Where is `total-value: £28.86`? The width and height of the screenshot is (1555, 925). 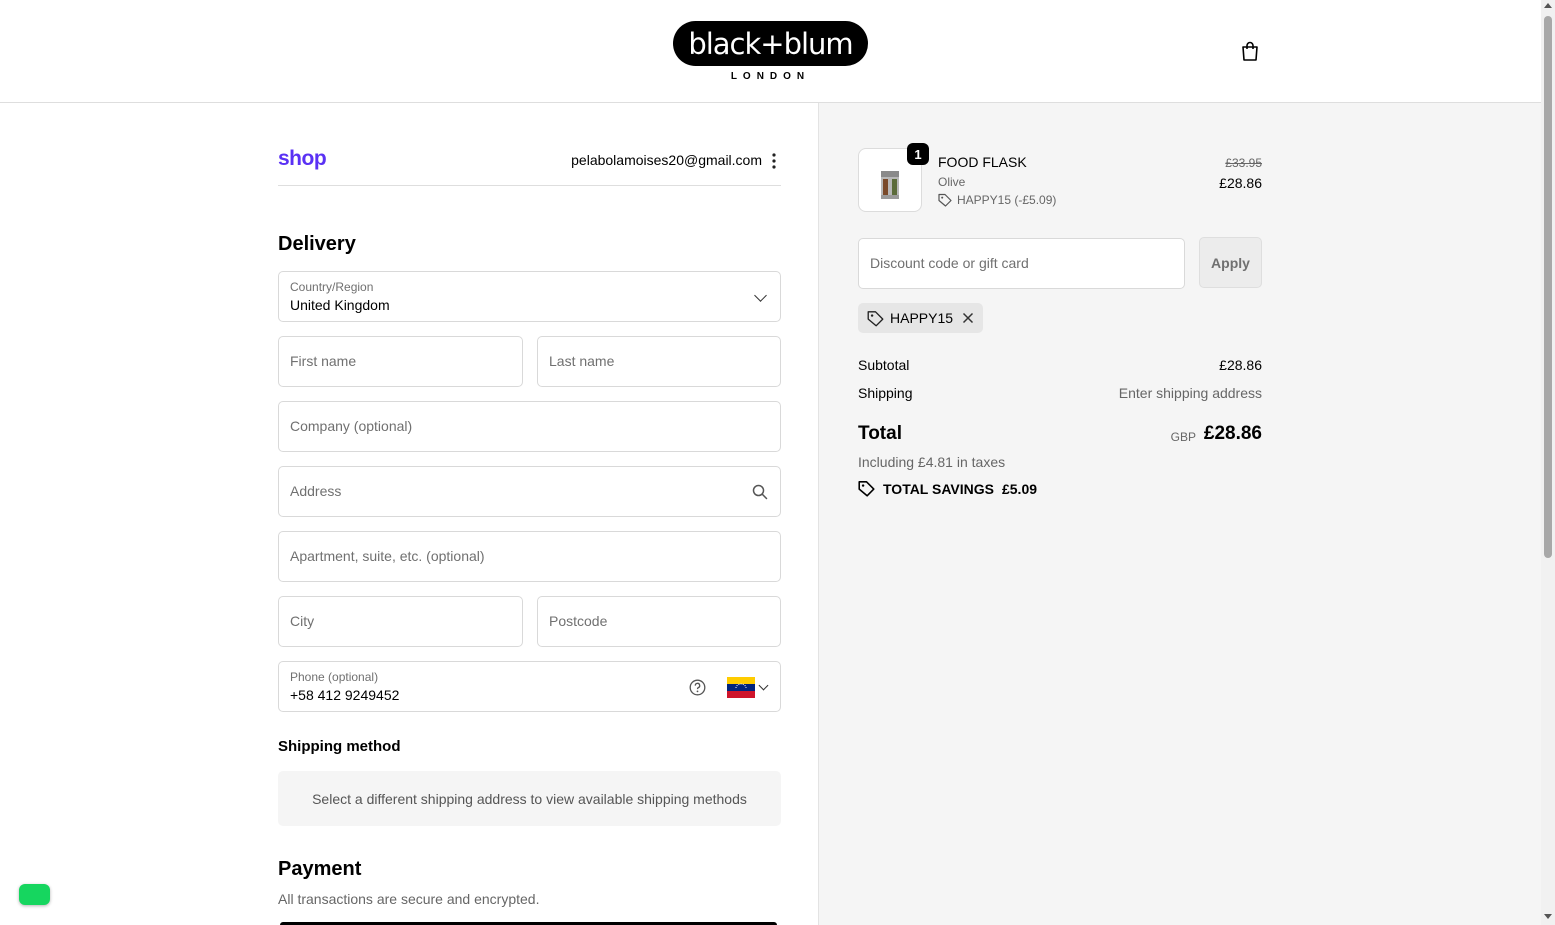 total-value: £28.86 is located at coordinates (1232, 433).